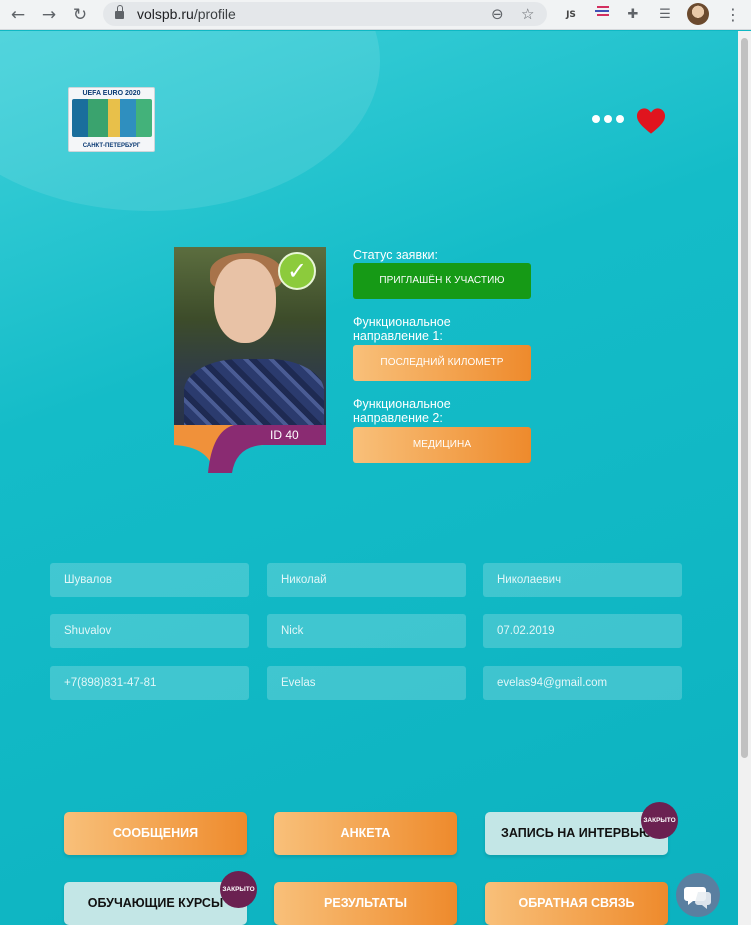  Describe the element at coordinates (80, 15) in the screenshot. I see `reload-icon: ↻` at that location.